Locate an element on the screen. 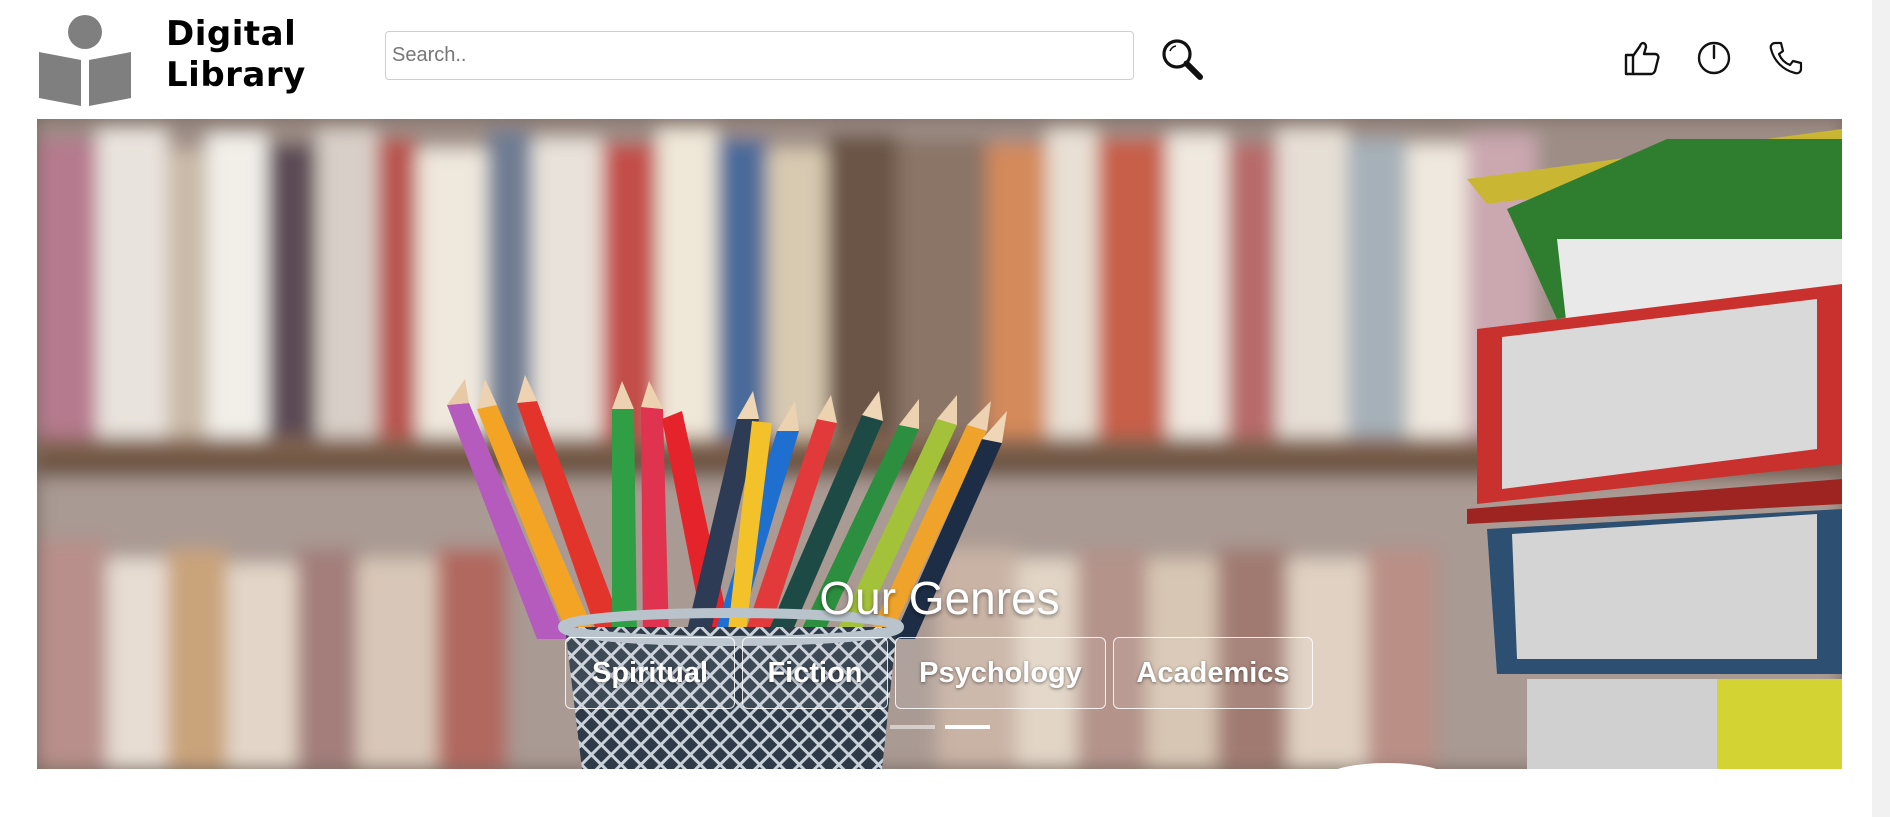  search-input is located at coordinates (759, 55).